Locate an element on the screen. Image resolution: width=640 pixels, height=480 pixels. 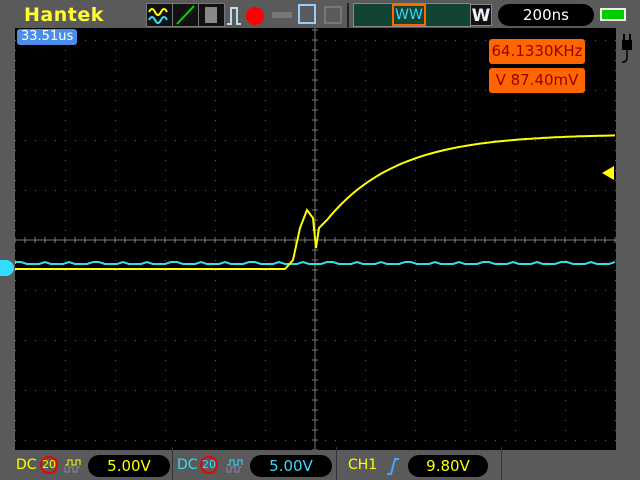
ch1-coupling: DC is located at coordinates (26, 465).